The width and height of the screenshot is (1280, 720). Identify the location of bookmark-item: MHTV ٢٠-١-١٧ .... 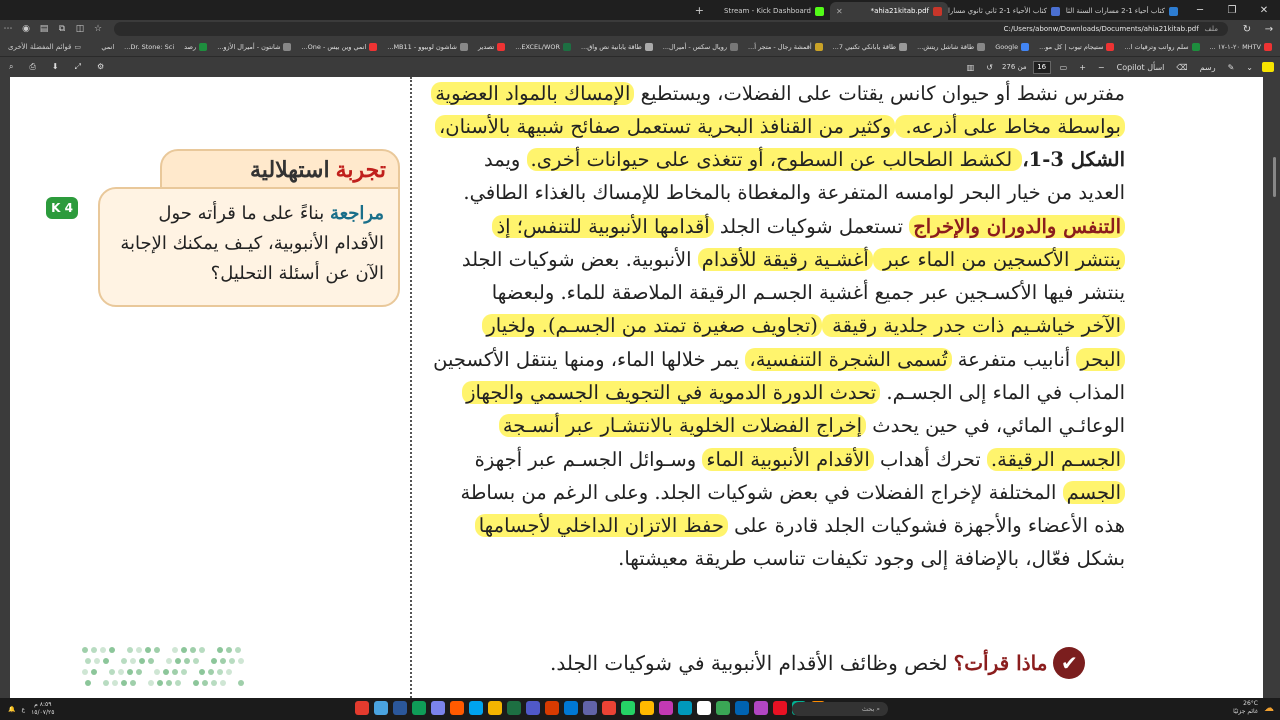
(1241, 47).